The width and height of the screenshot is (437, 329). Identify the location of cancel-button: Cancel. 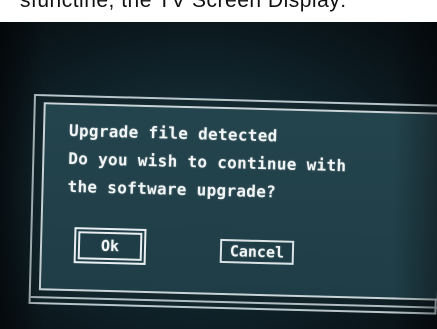
(257, 251).